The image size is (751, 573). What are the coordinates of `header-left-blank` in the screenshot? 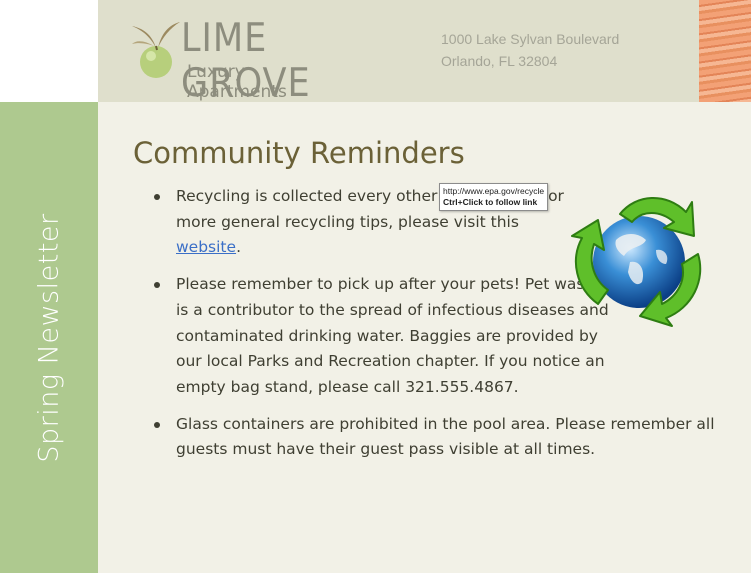 It's located at (49, 51).